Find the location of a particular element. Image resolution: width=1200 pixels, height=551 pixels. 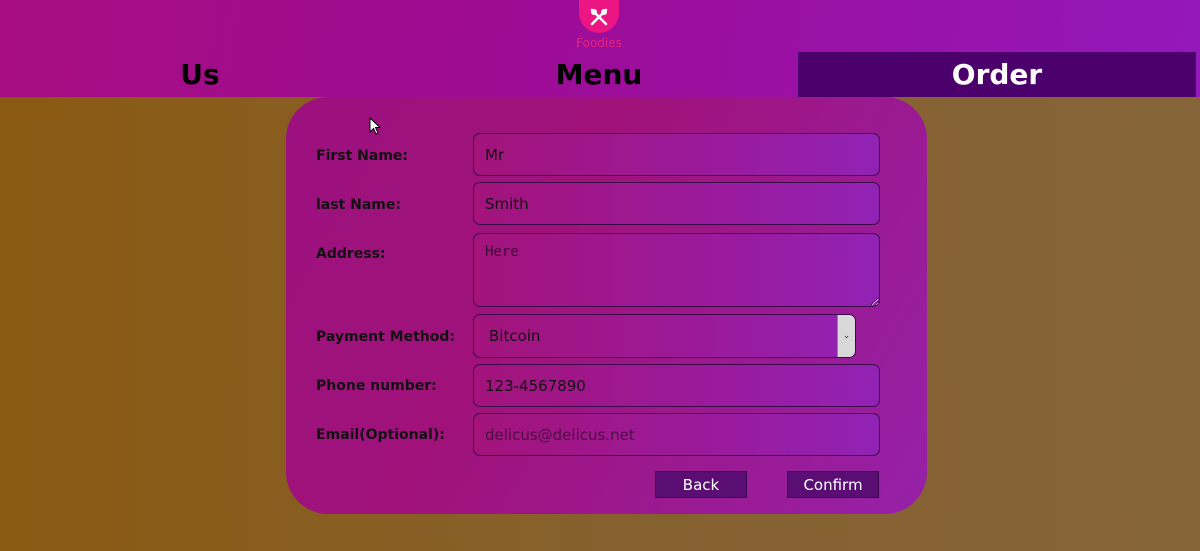

email-label: Email(Optional): is located at coordinates (380, 435).